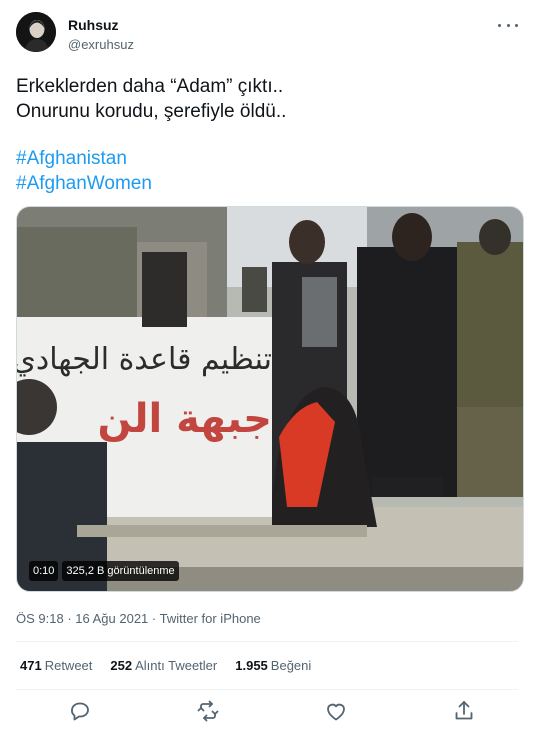 The image size is (534, 742). What do you see at coordinates (185, 419) in the screenshot?
I see `wall-text-bottom: جبهة الن` at bounding box center [185, 419].